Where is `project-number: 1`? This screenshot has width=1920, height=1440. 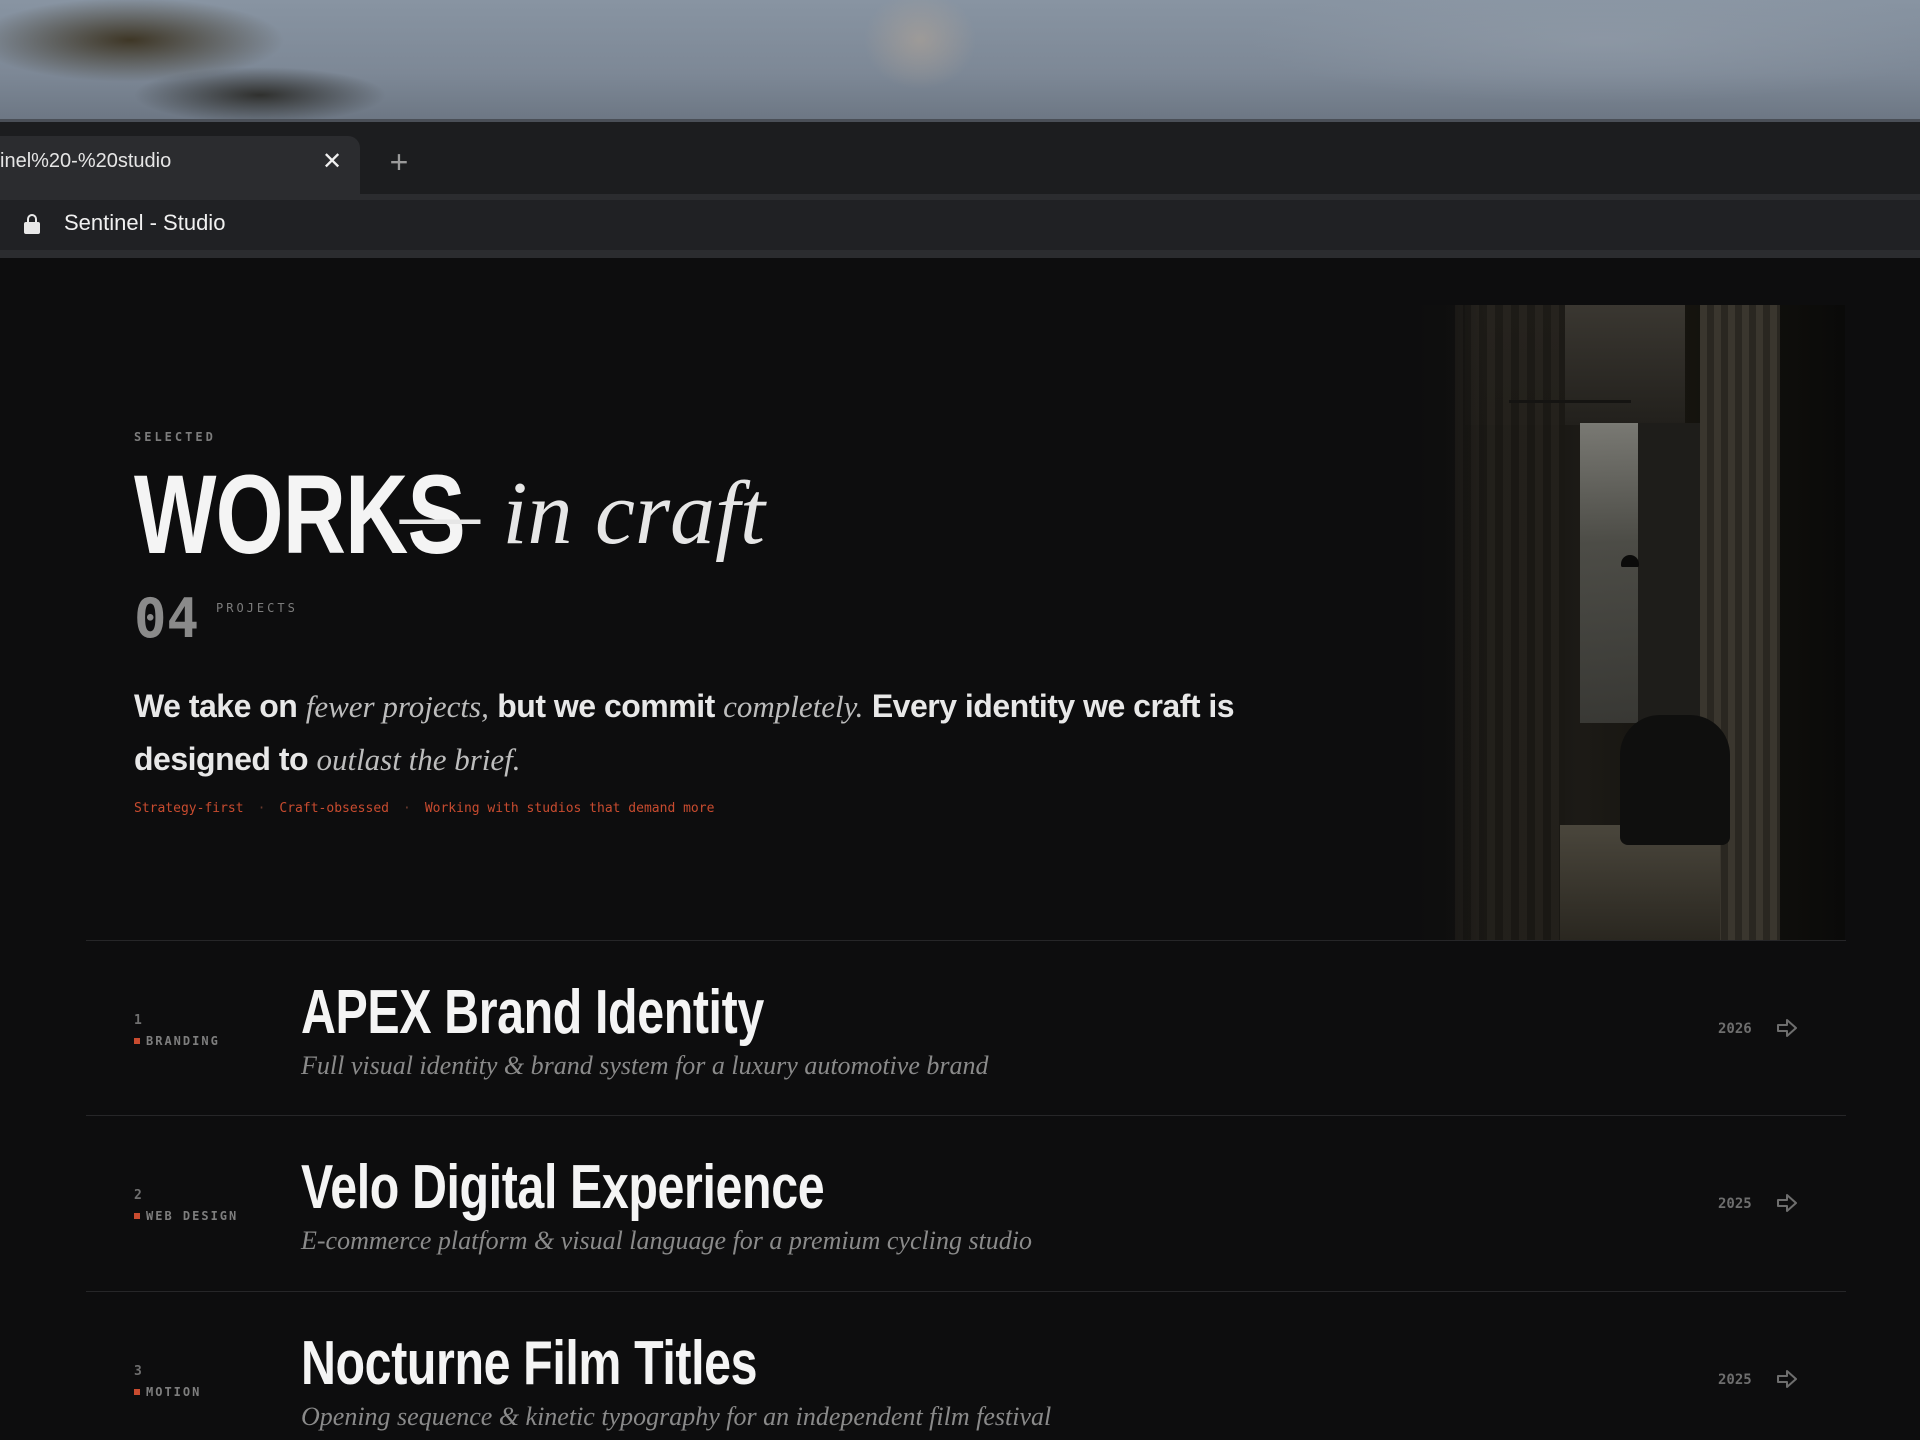
project-number: 1 is located at coordinates (138, 1020).